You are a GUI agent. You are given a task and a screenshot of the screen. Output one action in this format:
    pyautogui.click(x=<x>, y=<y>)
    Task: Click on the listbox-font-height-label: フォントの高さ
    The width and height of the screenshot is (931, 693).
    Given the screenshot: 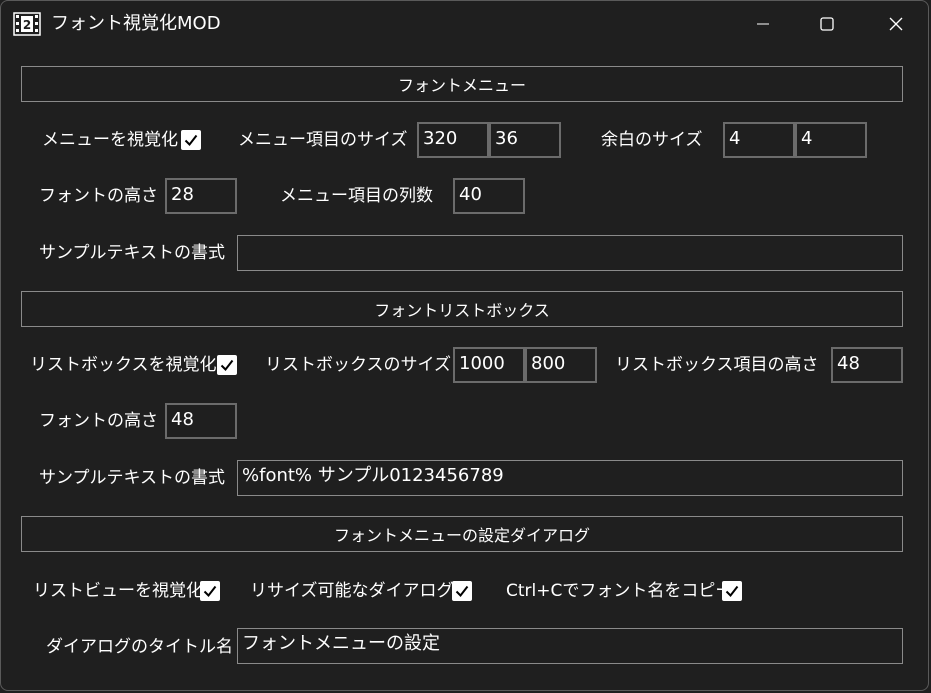 What is the action you would take?
    pyautogui.click(x=98, y=421)
    